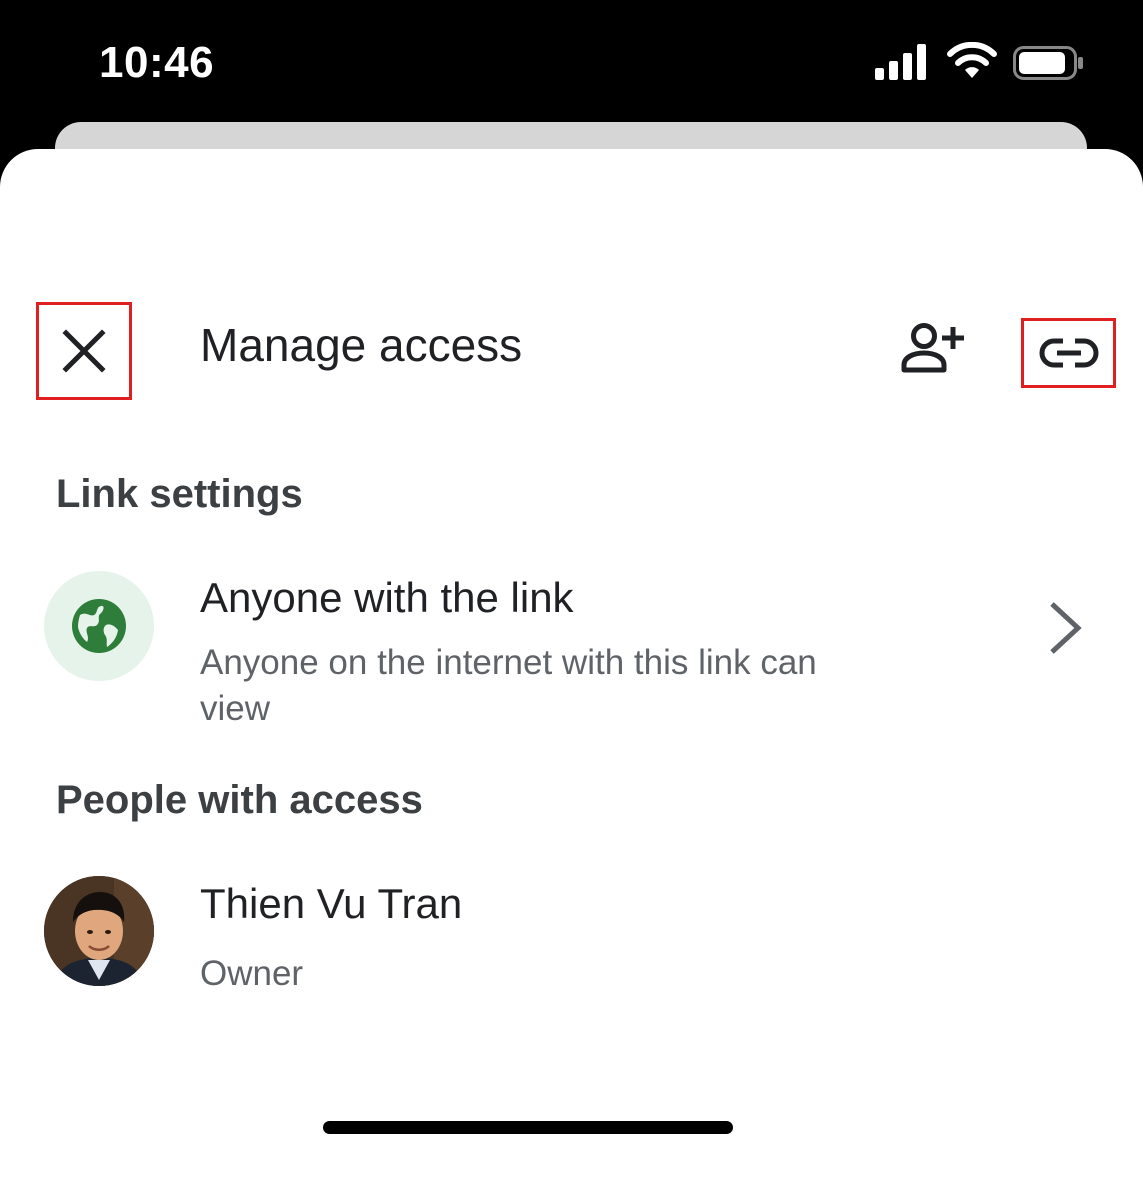 This screenshot has width=1143, height=1200. I want to click on link-icon, so click(1068, 353).